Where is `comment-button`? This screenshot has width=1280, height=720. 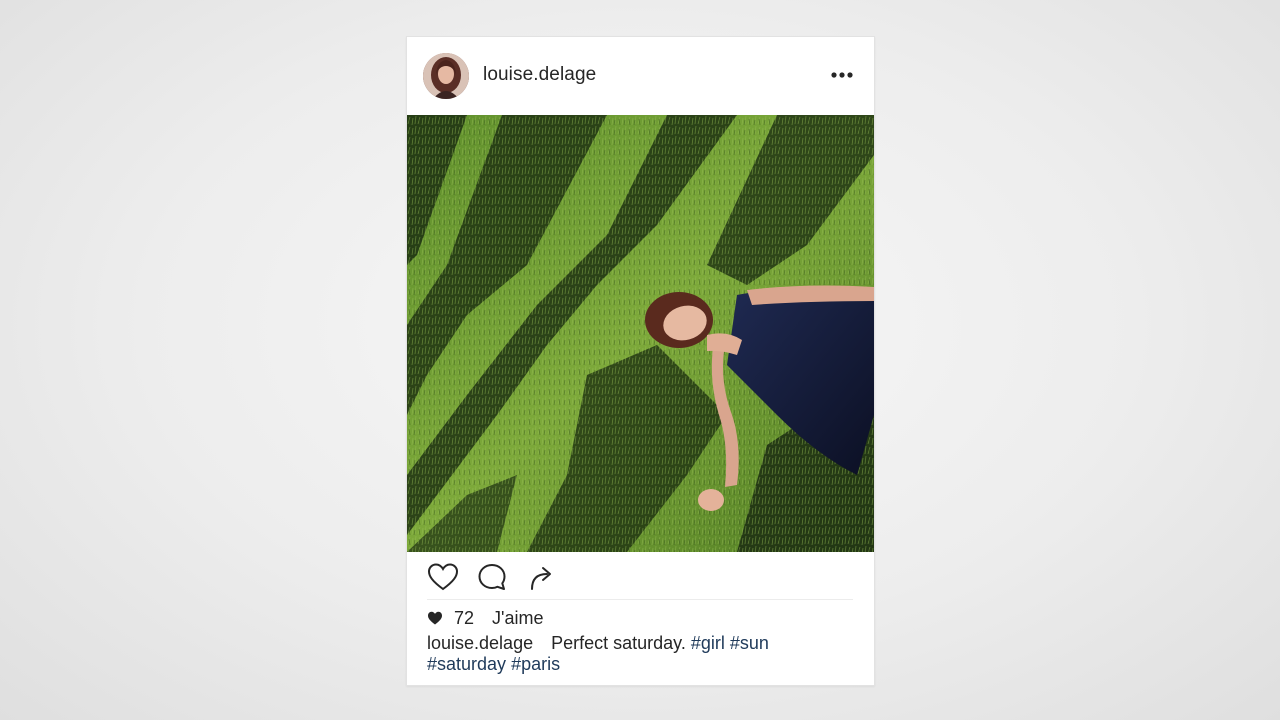 comment-button is located at coordinates (492, 577).